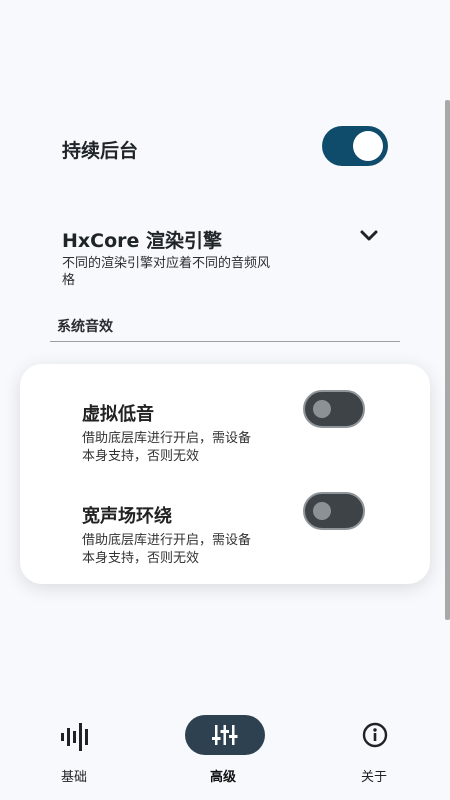  What do you see at coordinates (100, 151) in the screenshot?
I see `keep-background-label: 持续后台` at bounding box center [100, 151].